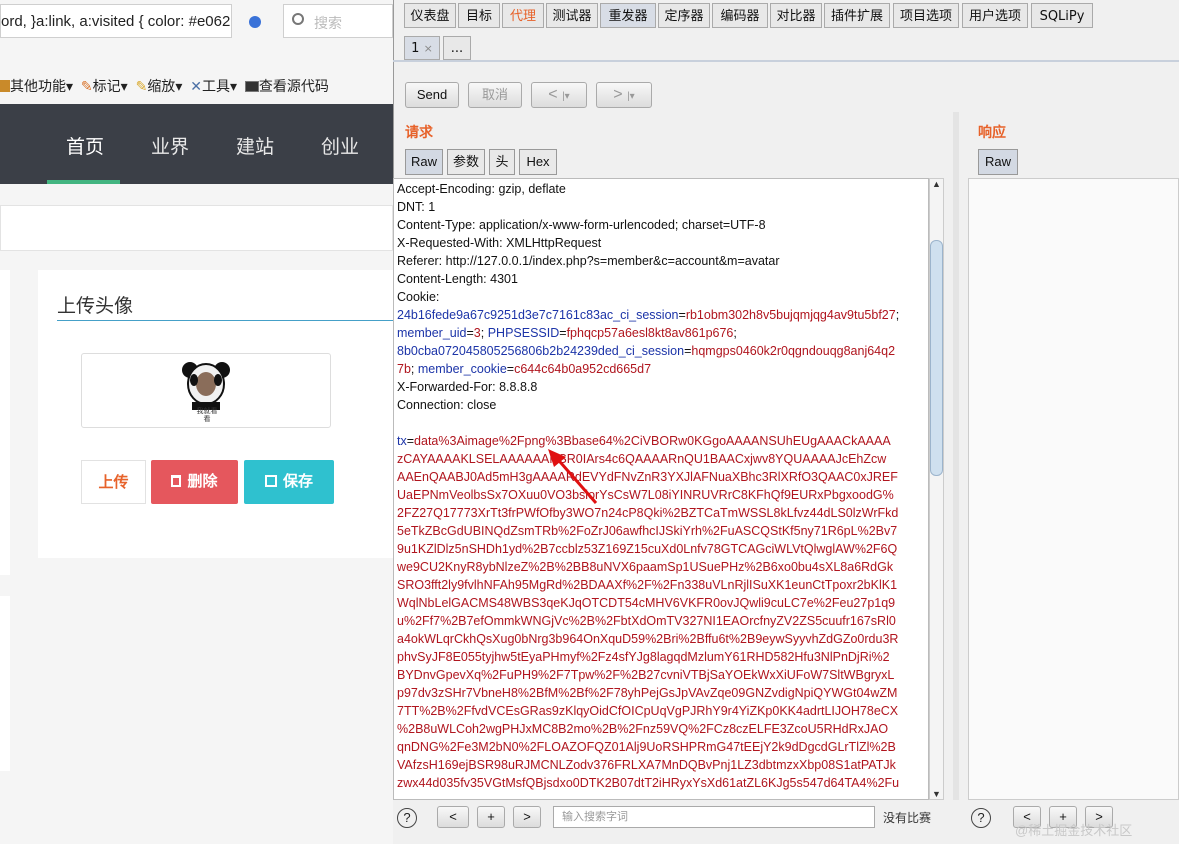 This screenshot has width=1179, height=844. I want to click on delete-button: 删除, so click(194, 482).